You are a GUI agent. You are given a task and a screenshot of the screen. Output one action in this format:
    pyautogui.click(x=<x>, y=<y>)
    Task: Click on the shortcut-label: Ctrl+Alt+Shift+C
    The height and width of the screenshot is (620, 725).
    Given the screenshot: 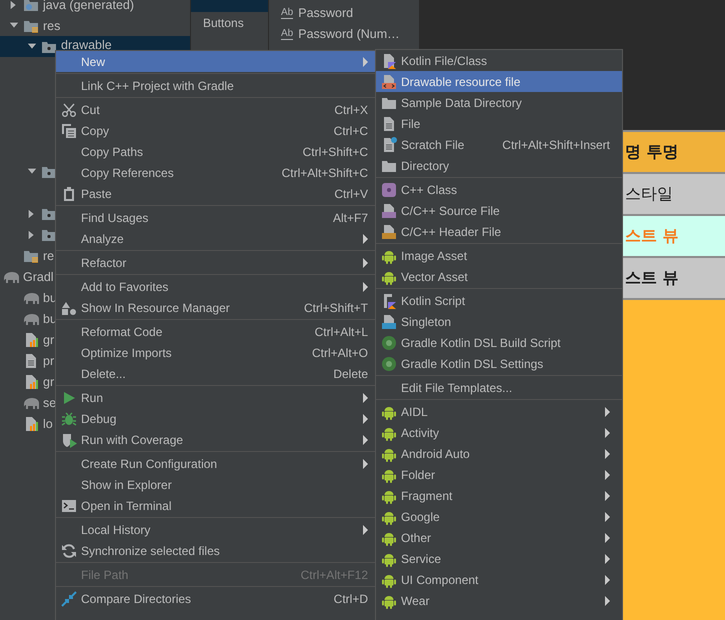 What is the action you would take?
    pyautogui.click(x=325, y=173)
    